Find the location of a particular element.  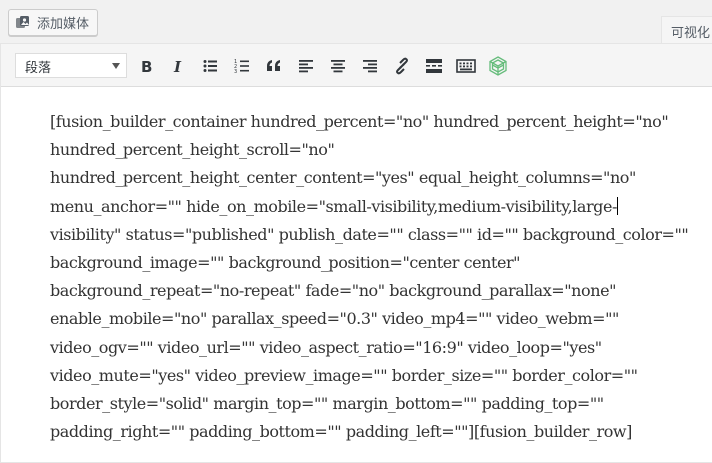

align-center-button is located at coordinates (338, 66).